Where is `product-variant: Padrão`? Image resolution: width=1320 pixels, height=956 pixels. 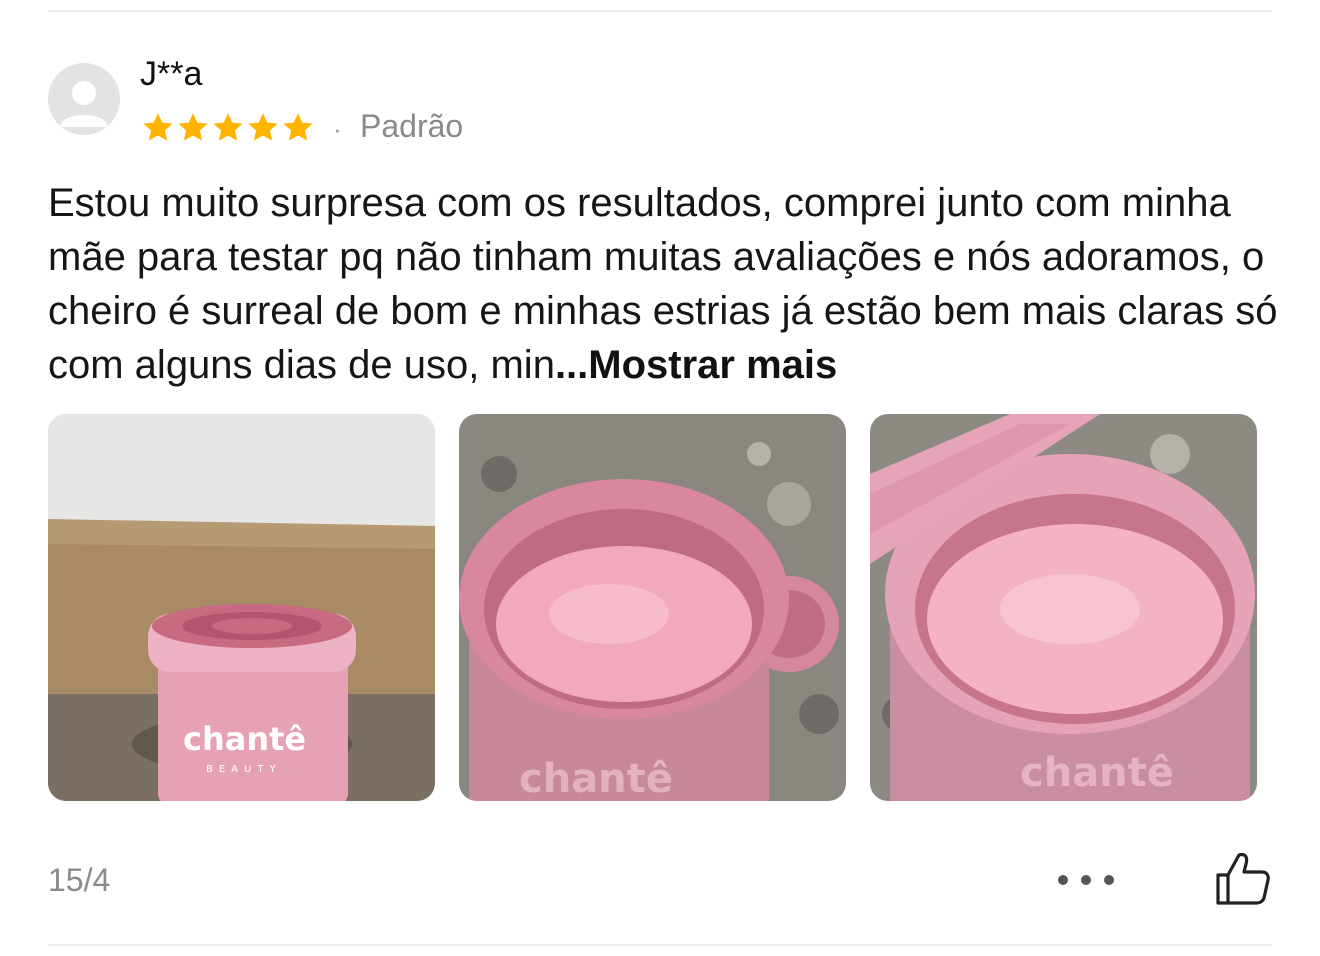
product-variant: Padrão is located at coordinates (412, 126).